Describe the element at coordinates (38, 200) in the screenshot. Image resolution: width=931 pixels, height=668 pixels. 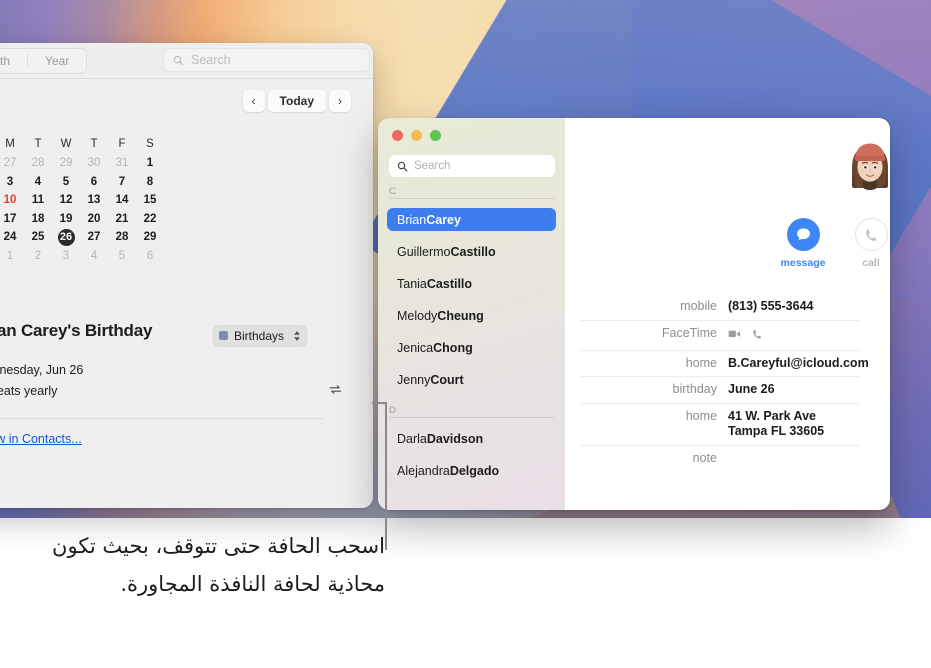
I see `day-cell: 11` at that location.